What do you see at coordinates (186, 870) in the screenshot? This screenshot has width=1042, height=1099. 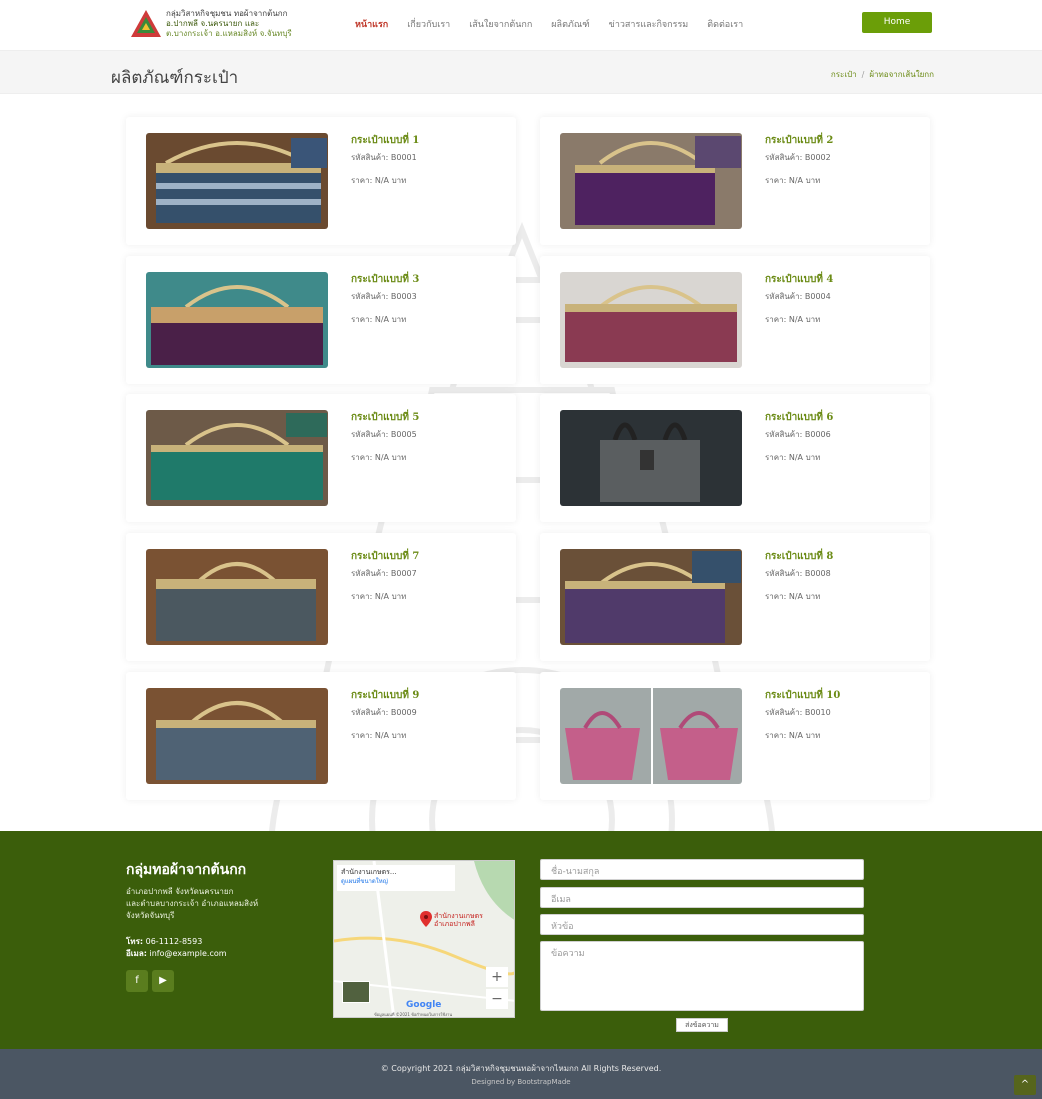 I see `footer-title: กลุ่มทอผ้าจากต้นกก` at bounding box center [186, 870].